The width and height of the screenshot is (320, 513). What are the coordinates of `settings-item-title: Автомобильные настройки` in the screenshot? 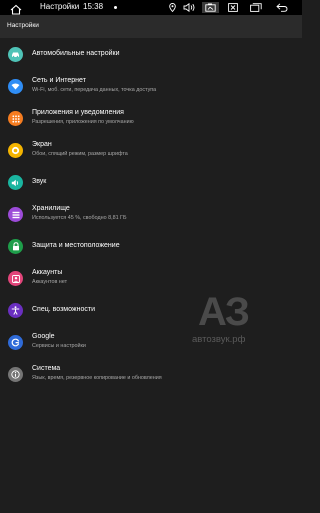 It's located at (76, 53).